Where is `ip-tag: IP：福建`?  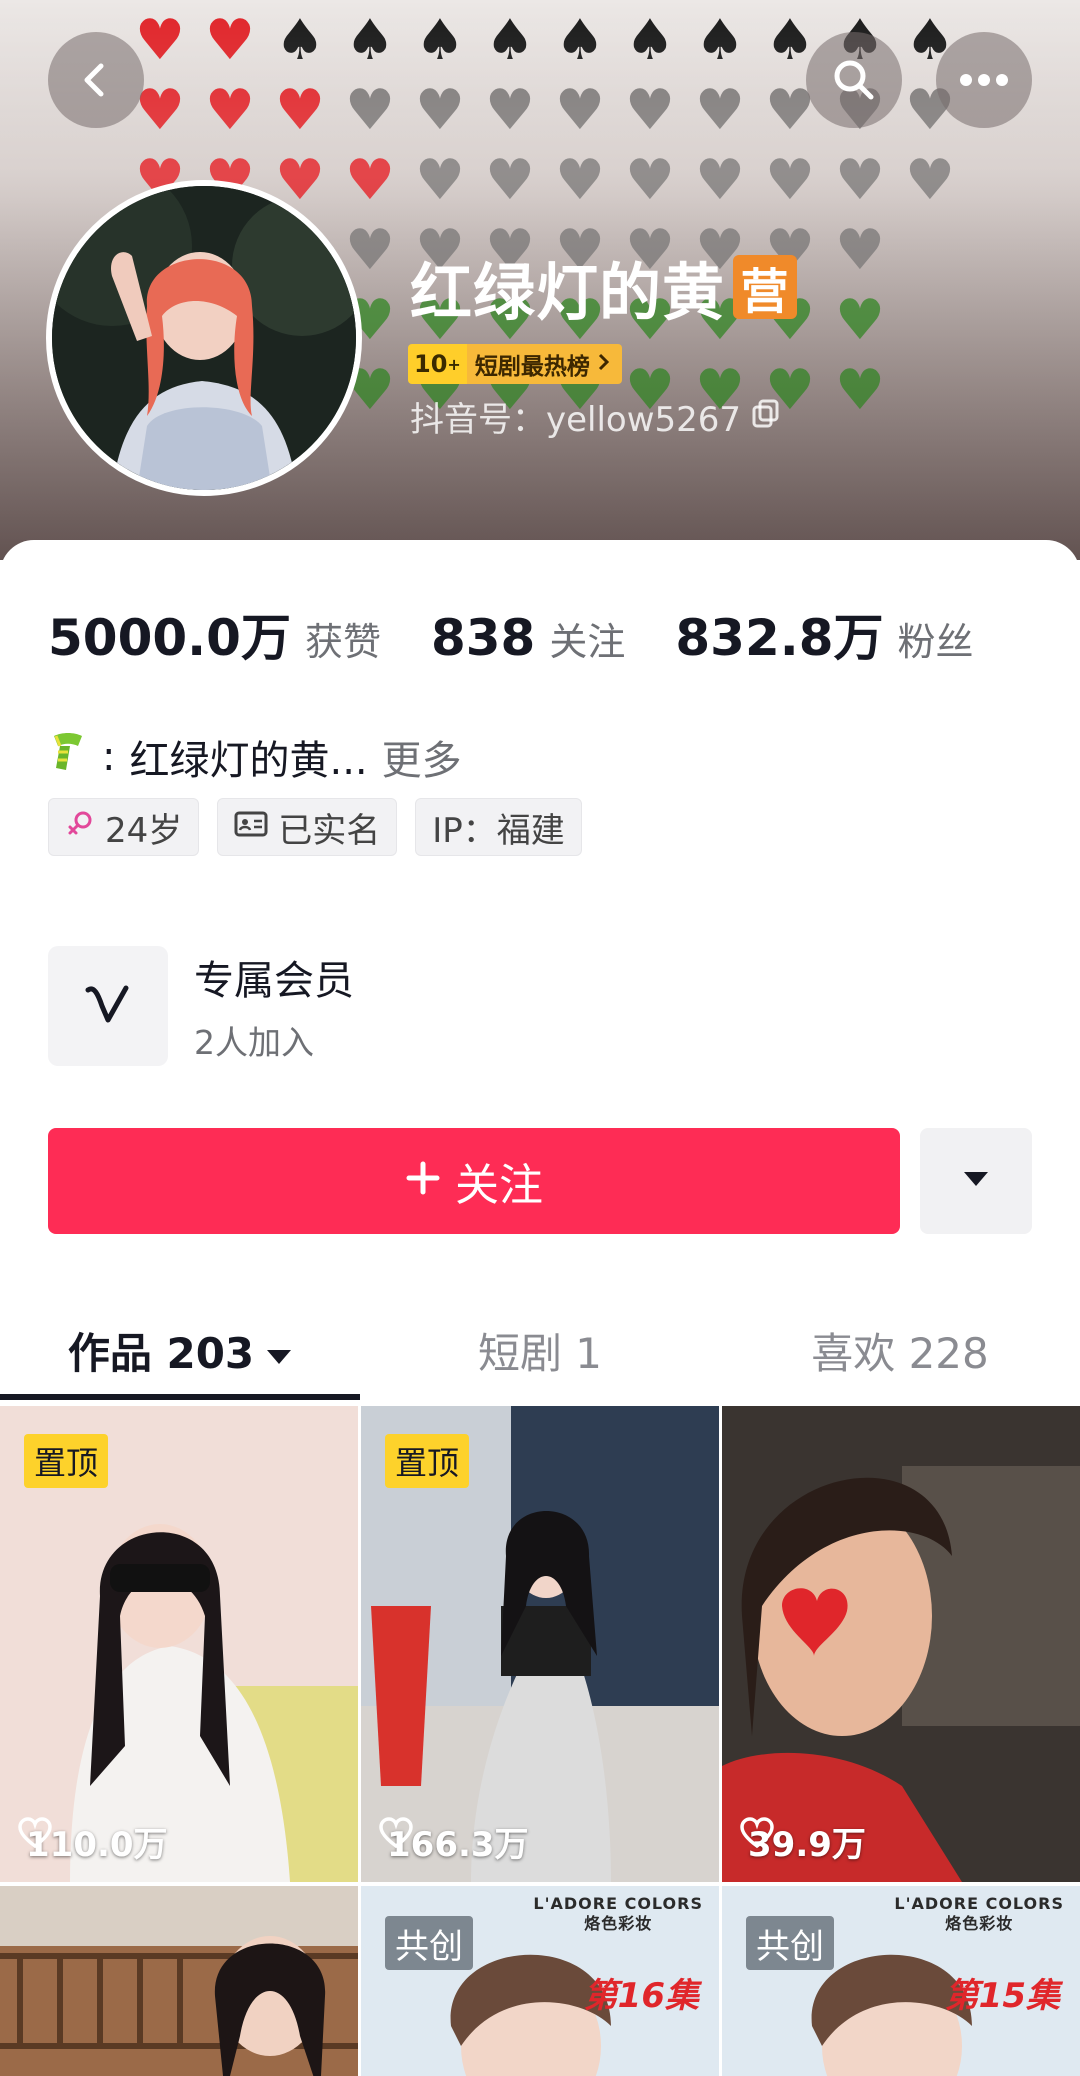 ip-tag: IP：福建 is located at coordinates (498, 827).